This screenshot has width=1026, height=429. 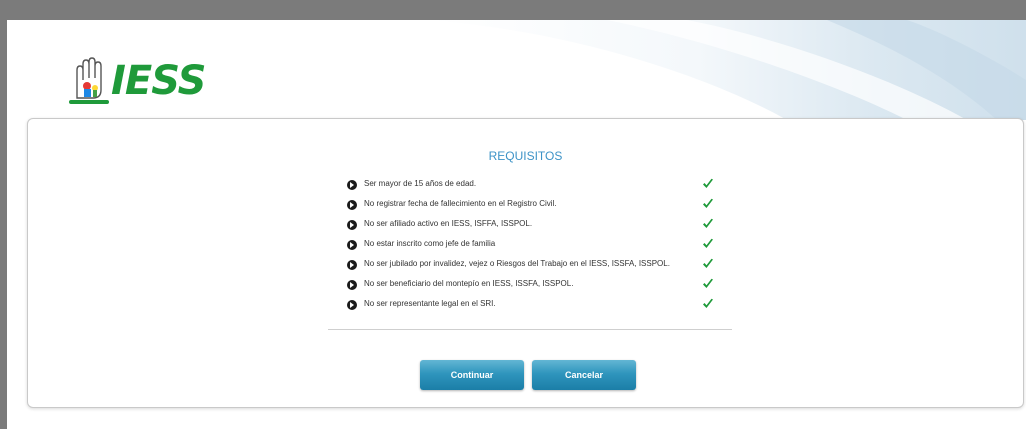 What do you see at coordinates (89, 80) in the screenshot?
I see `hand-logo-icon` at bounding box center [89, 80].